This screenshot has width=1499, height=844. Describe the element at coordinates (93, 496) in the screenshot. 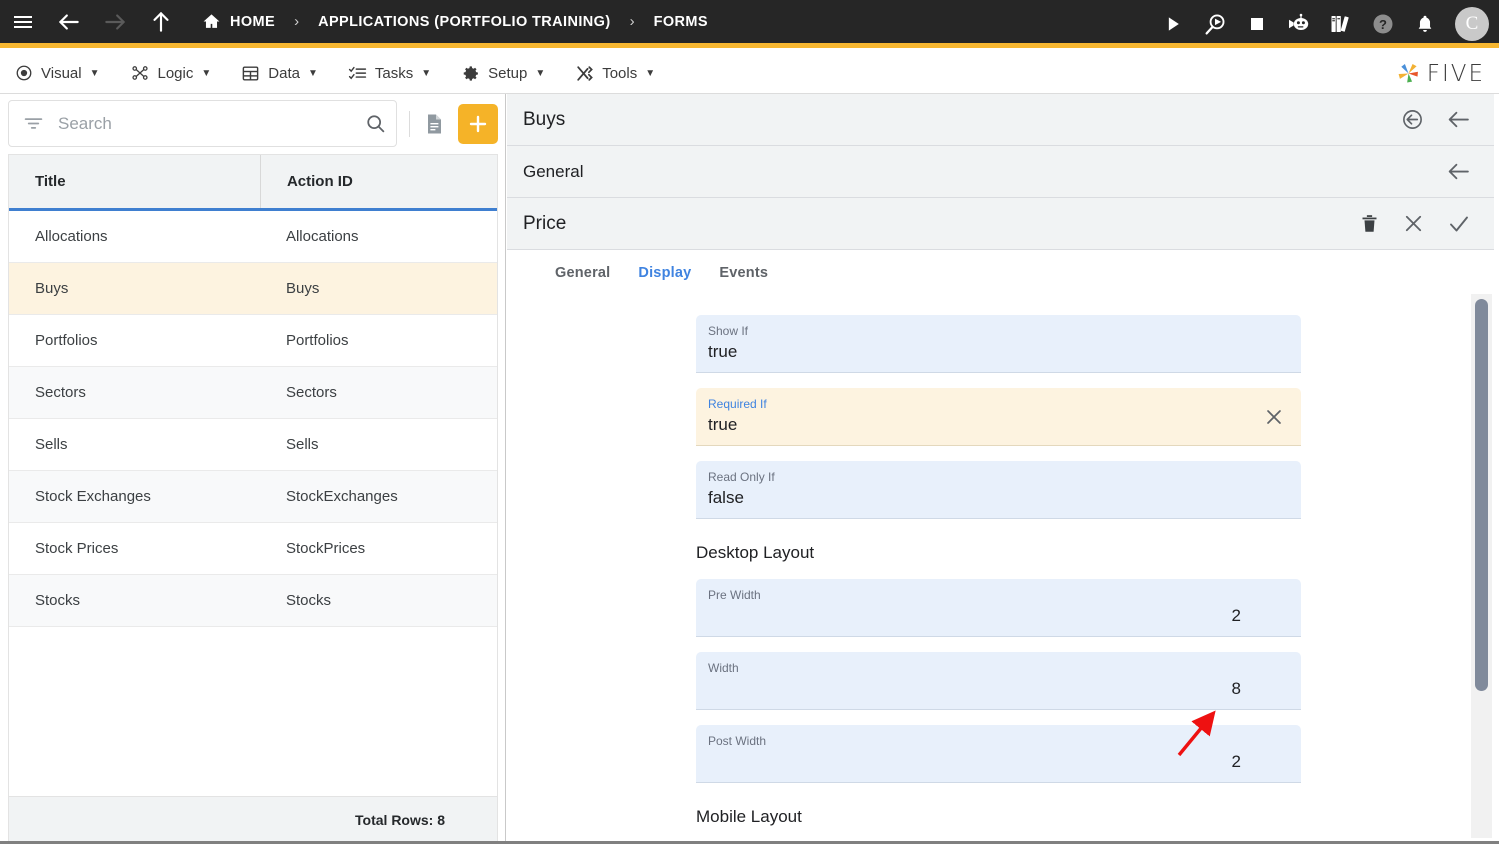

I see `table-cell-title: Stock Exchanges` at that location.